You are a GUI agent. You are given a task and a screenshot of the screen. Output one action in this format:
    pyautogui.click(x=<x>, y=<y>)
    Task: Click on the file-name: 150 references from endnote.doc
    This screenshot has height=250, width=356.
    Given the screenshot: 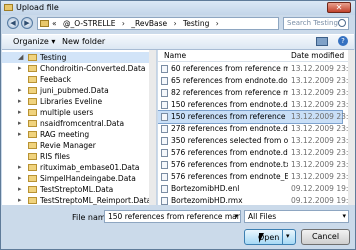 What is the action you would take?
    pyautogui.click(x=229, y=104)
    